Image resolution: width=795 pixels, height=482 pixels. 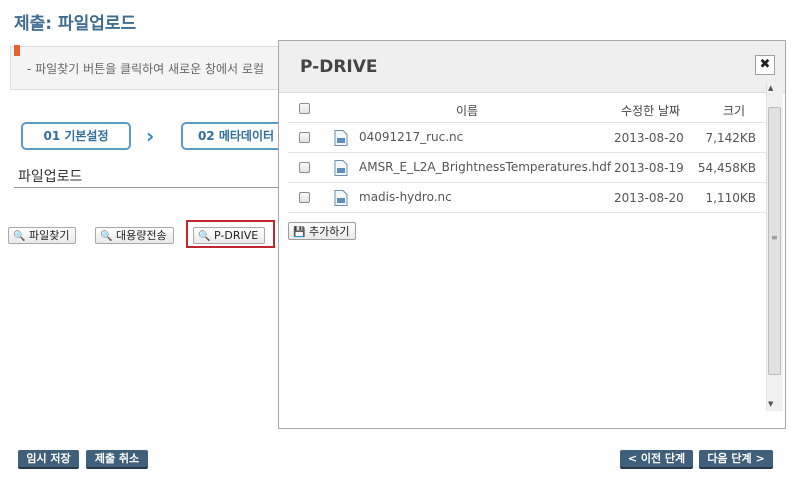 I want to click on file-size: 1,110KB, so click(x=730, y=198).